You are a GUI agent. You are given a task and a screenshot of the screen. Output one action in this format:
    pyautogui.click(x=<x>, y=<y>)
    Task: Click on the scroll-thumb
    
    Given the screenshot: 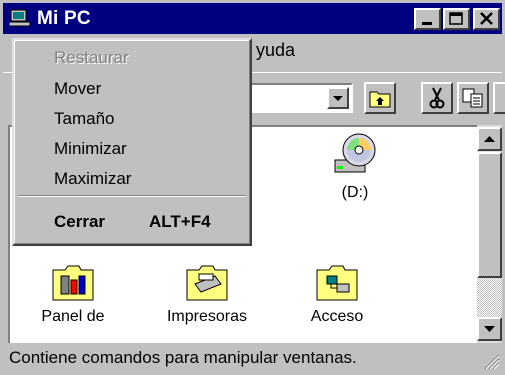 What is the action you would take?
    pyautogui.click(x=489, y=215)
    